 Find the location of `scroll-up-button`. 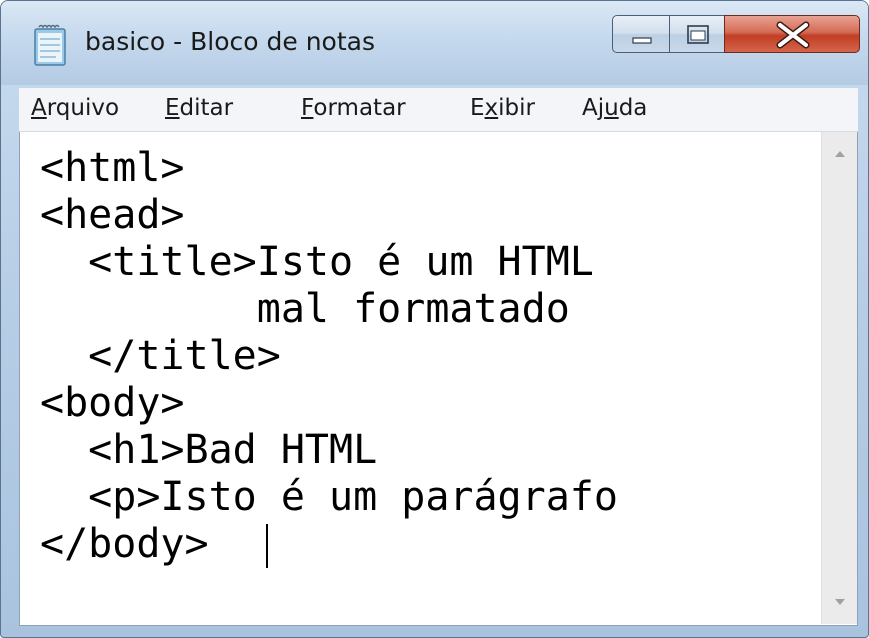

scroll-up-button is located at coordinates (839, 154).